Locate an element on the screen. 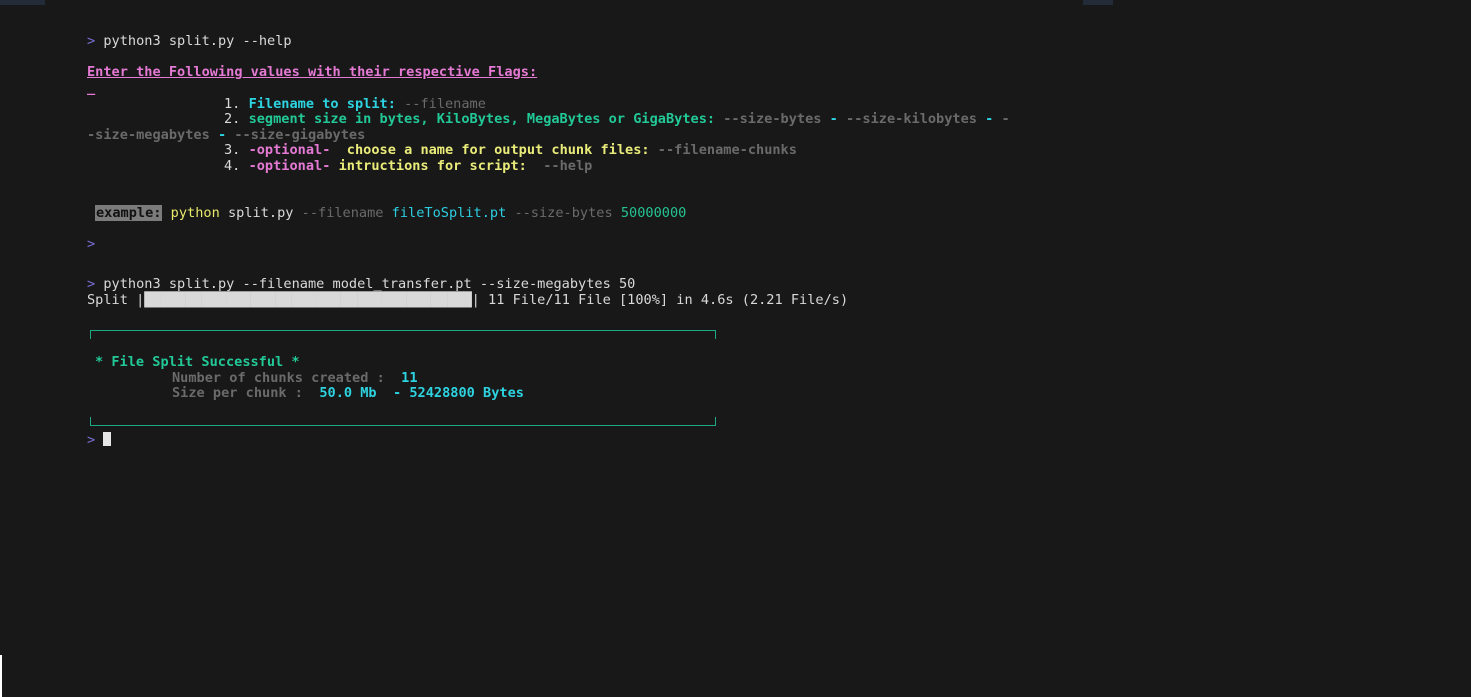 The height and width of the screenshot is (697, 1471). flag-size-bytes: --size-bytes is located at coordinates (772, 119).